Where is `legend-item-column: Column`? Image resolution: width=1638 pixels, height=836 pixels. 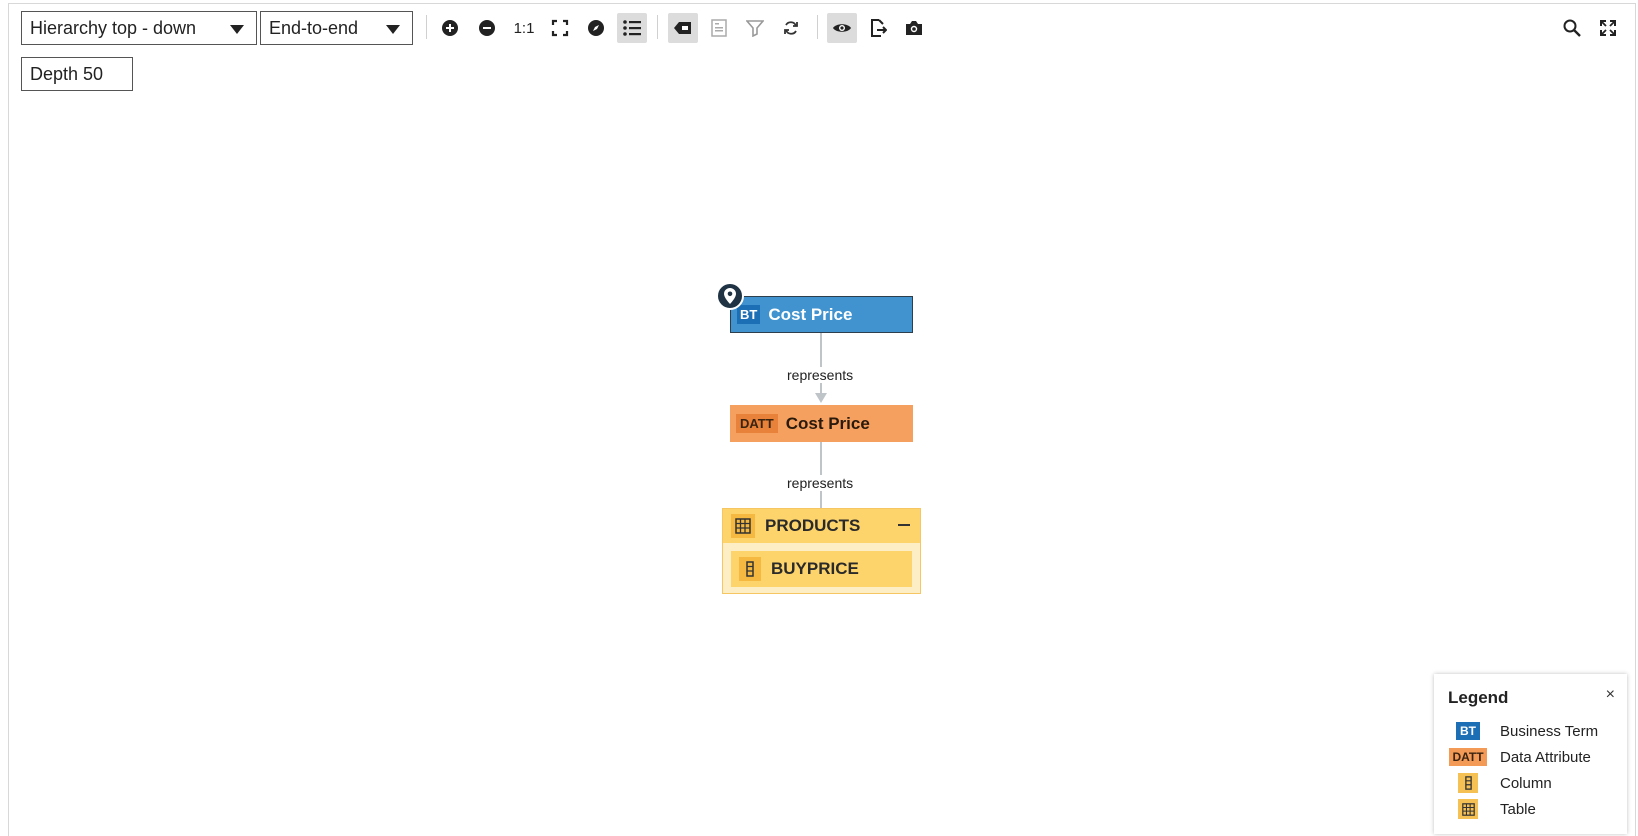 legend-item-column: Column is located at coordinates (1500, 783).